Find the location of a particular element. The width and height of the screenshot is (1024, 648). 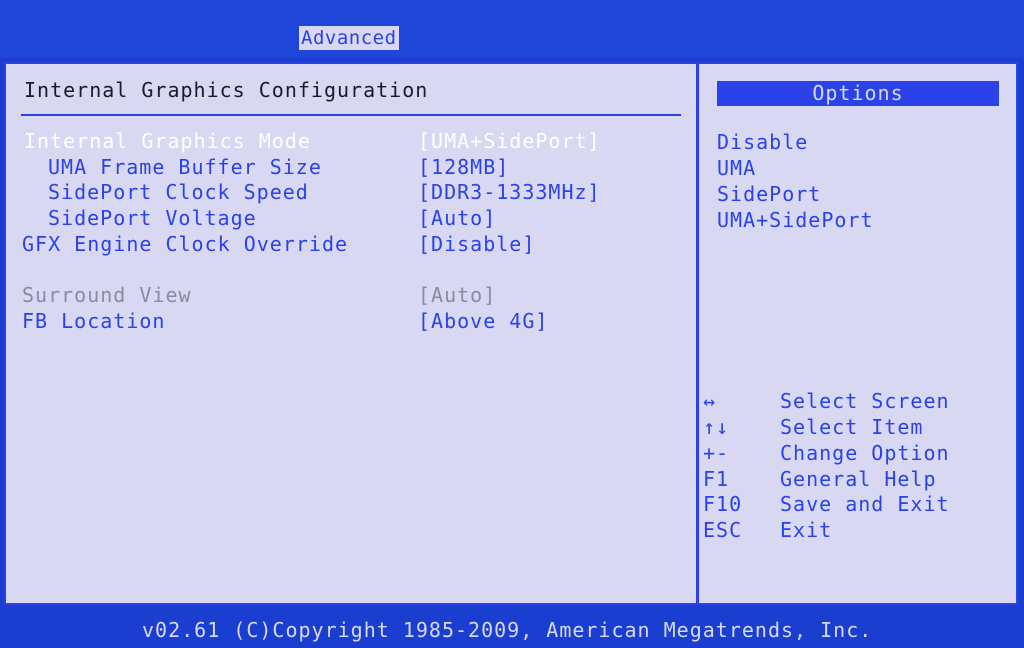

option-item-uma: UMA is located at coordinates (736, 168).